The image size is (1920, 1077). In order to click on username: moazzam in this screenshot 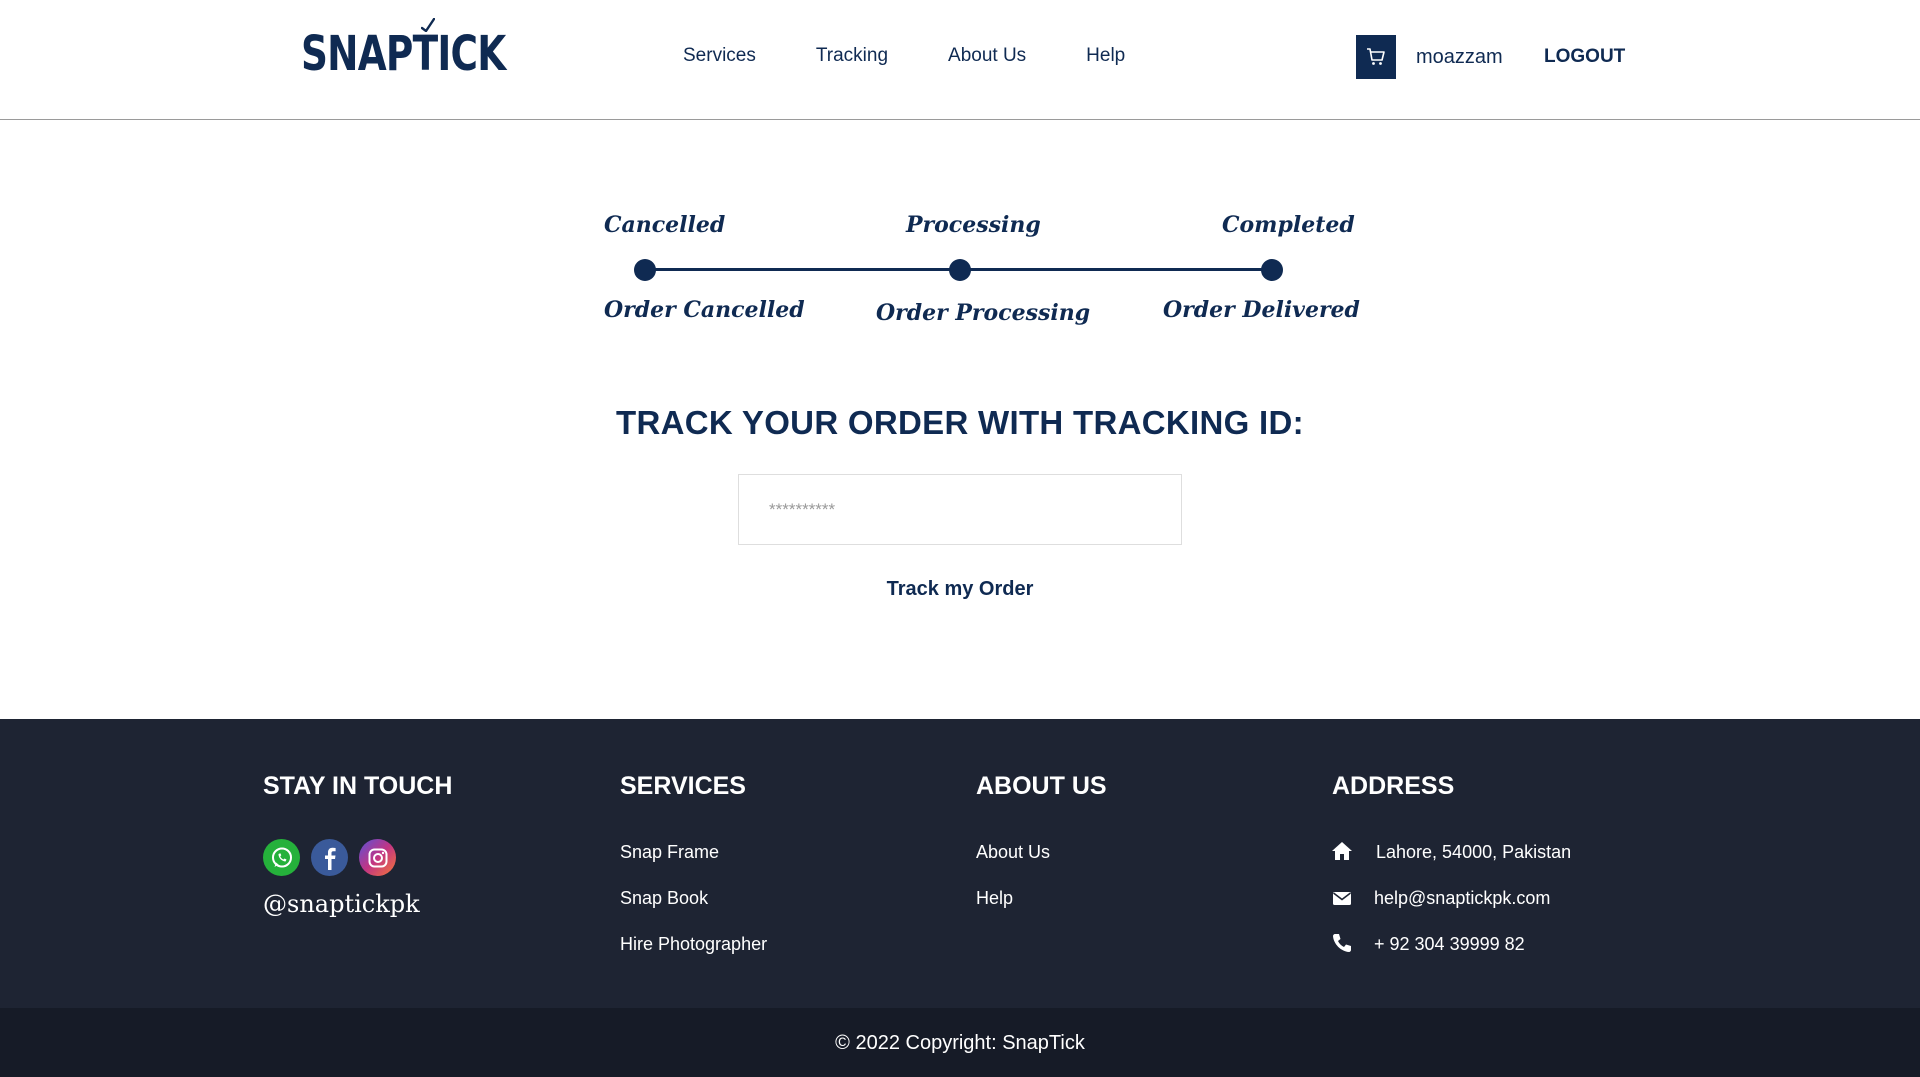, I will do `click(1459, 57)`.